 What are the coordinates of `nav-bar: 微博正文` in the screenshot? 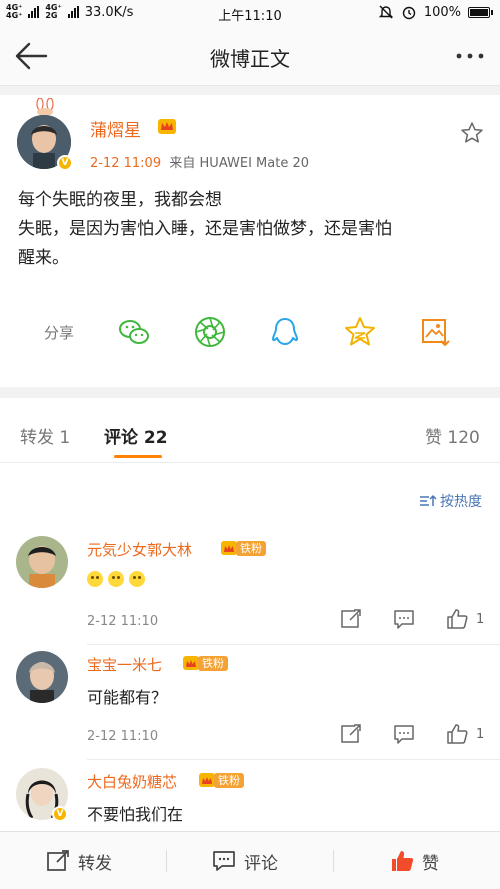 It's located at (250, 56).